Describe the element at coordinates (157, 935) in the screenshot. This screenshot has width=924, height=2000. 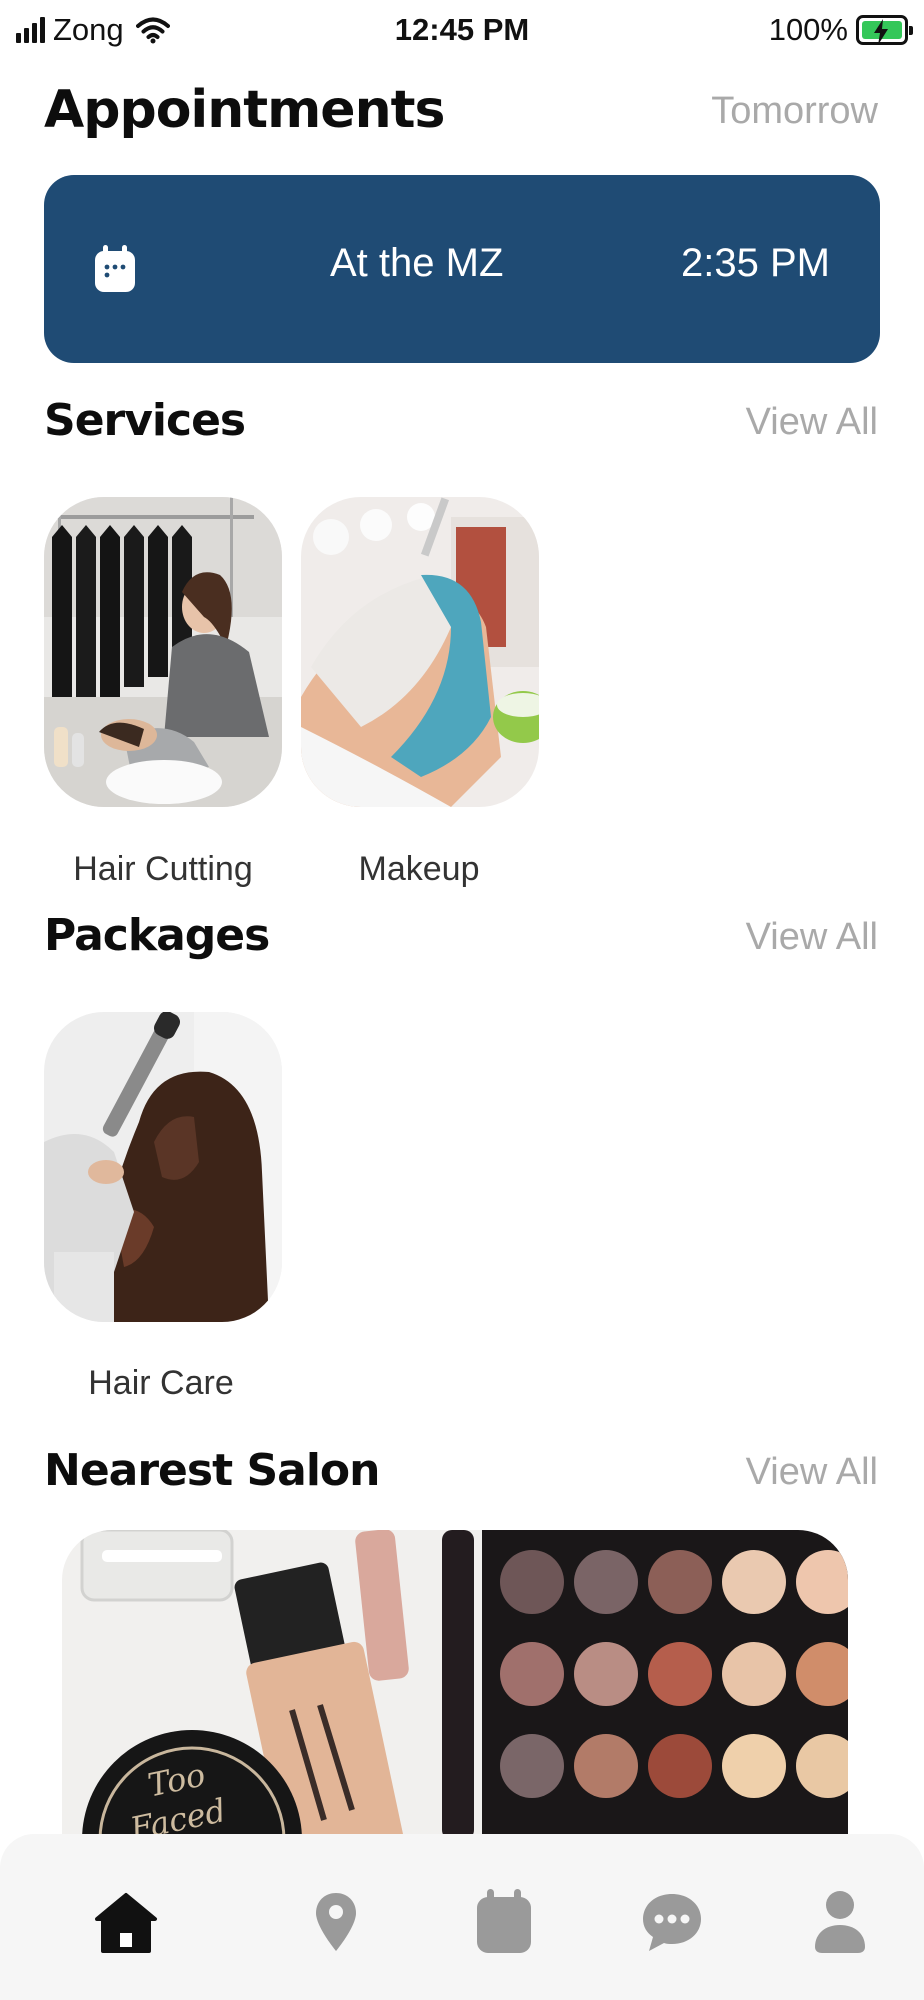
I see `packages-title: Packages` at that location.